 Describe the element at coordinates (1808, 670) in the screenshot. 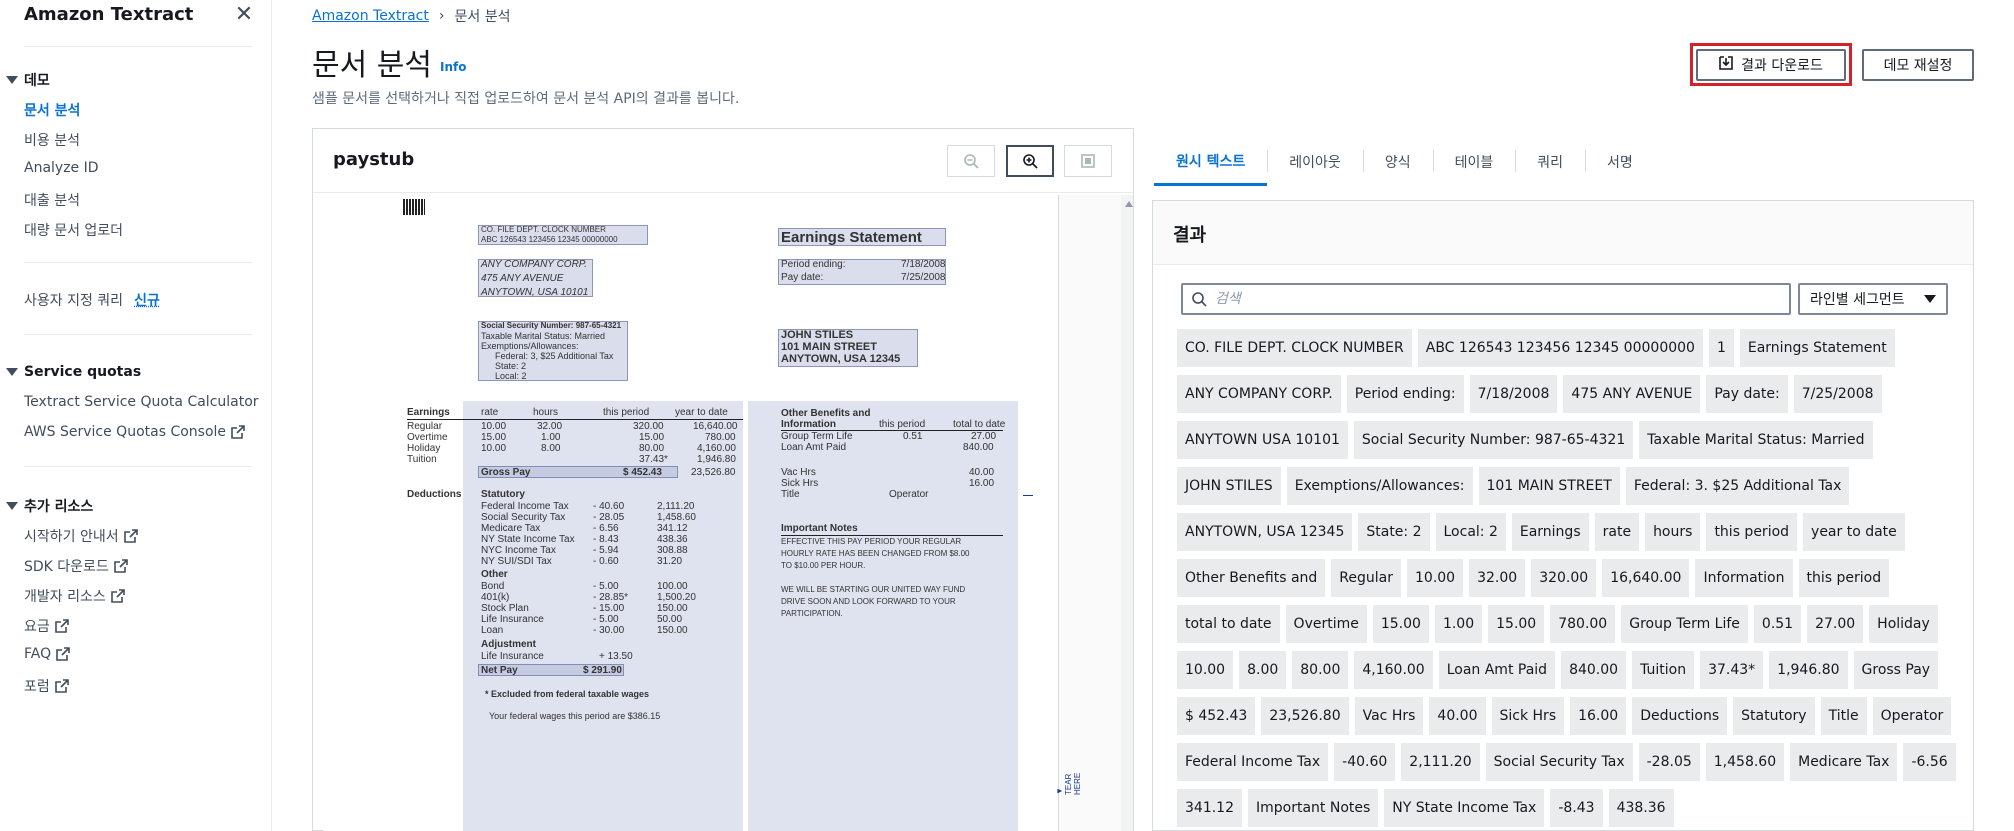

I see `text-chip: 1,946.80` at that location.